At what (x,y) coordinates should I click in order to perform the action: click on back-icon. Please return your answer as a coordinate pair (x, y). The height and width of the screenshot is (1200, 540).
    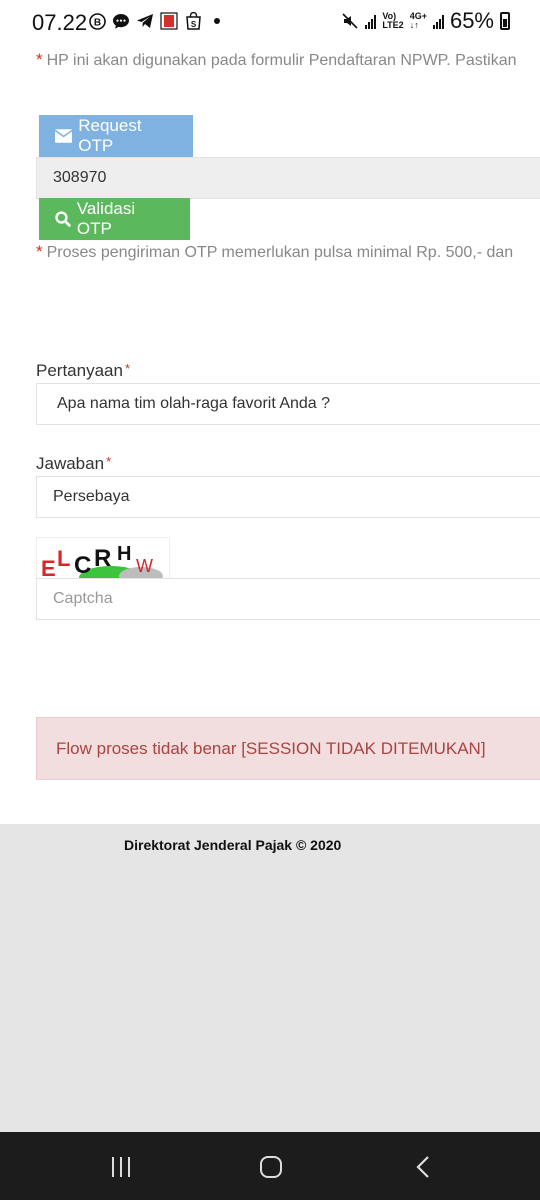
    Looking at the image, I should click on (422, 1167).